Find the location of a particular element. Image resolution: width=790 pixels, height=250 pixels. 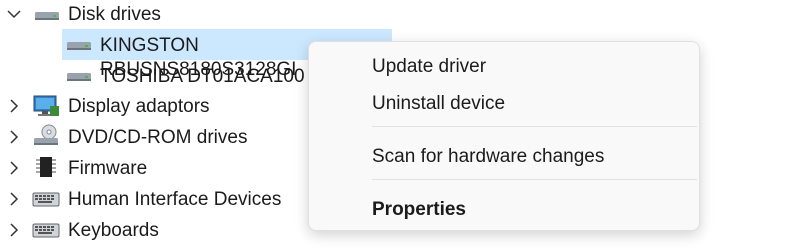

update-driver-menu-item: Update driver is located at coordinates (504, 67).